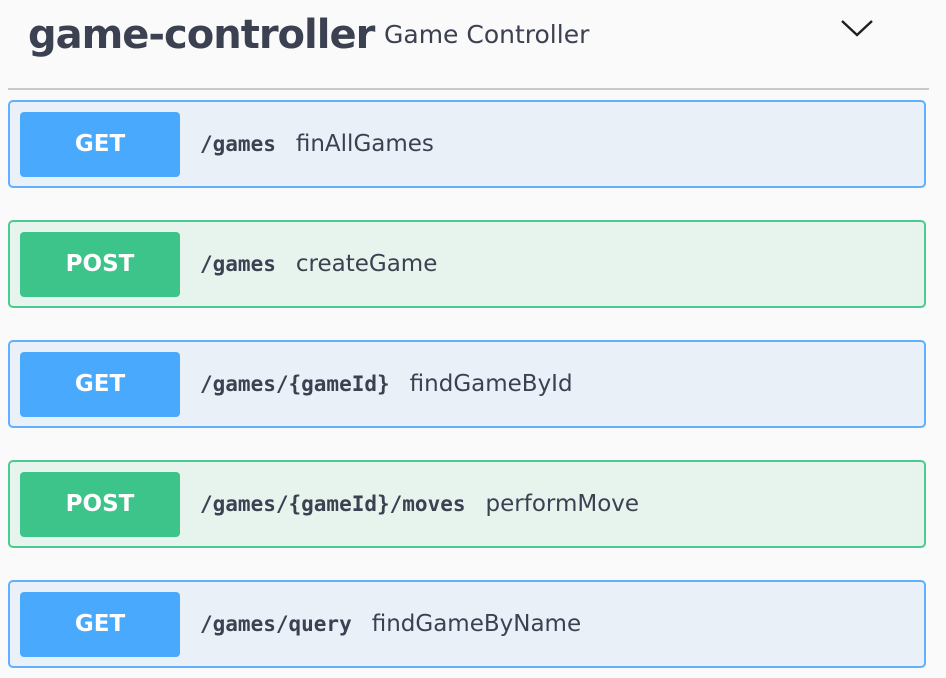 The image size is (946, 678). I want to click on operation-summary-line: /games createGame, so click(318, 264).